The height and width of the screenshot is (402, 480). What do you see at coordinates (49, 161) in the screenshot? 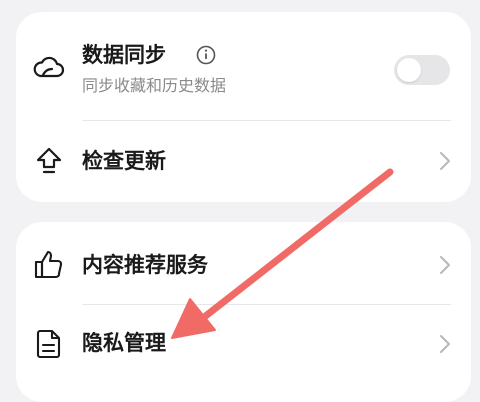
I see `upload-icon` at bounding box center [49, 161].